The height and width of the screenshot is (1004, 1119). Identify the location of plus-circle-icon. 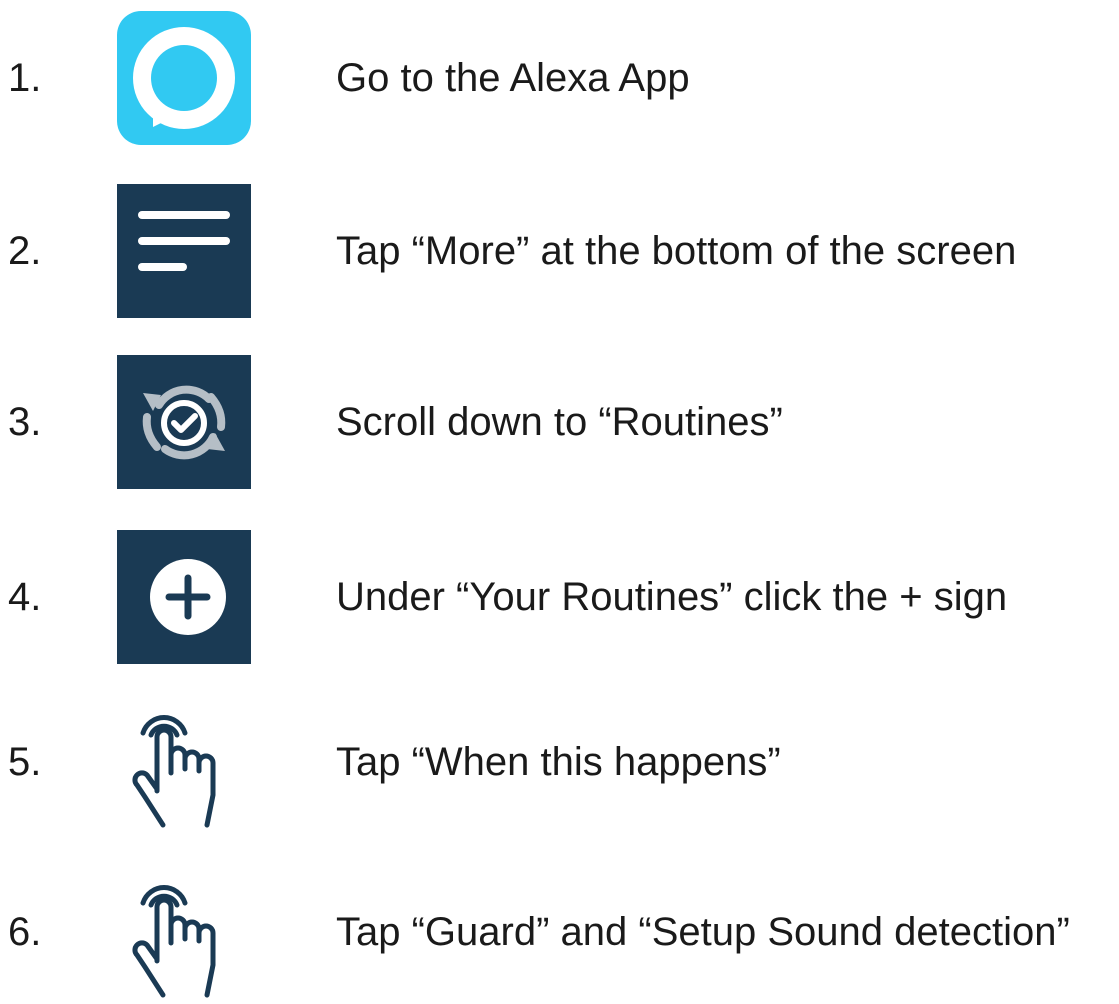
(184, 597).